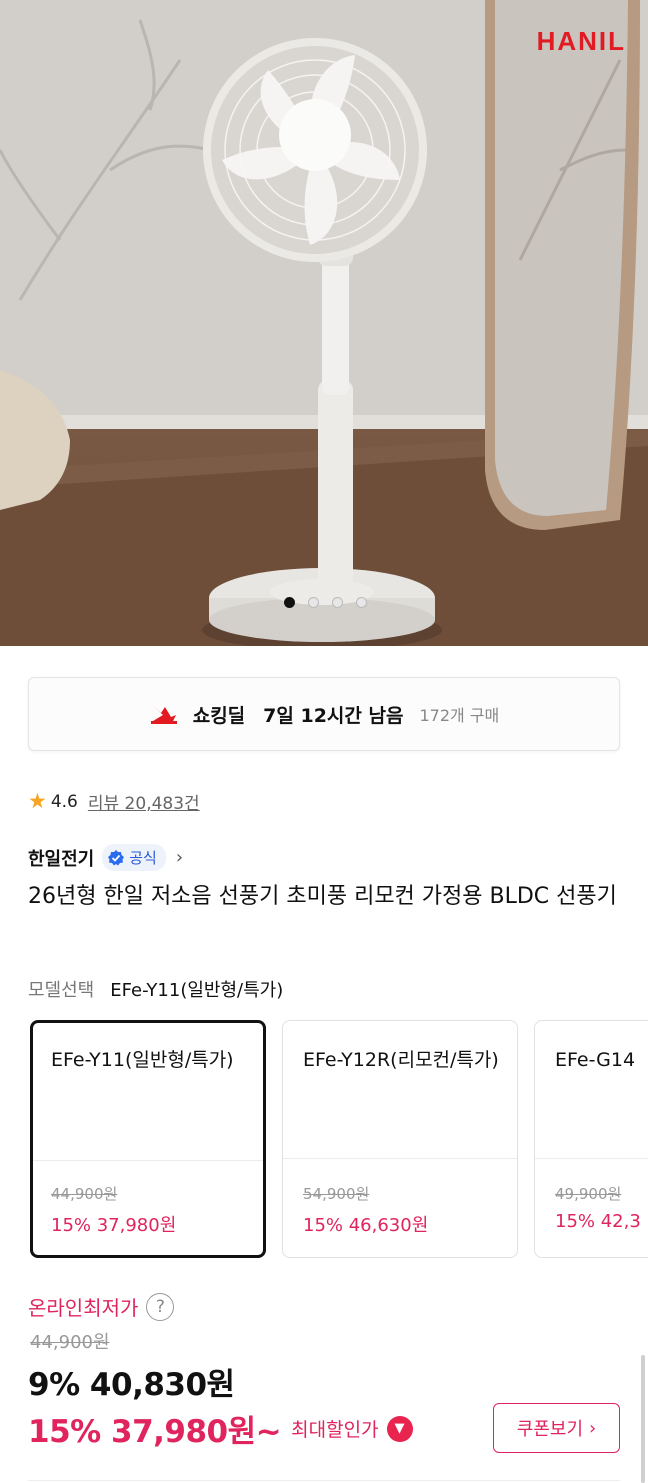  What do you see at coordinates (144, 801) in the screenshot?
I see `review-count-link: 리뷰 20,483건` at bounding box center [144, 801].